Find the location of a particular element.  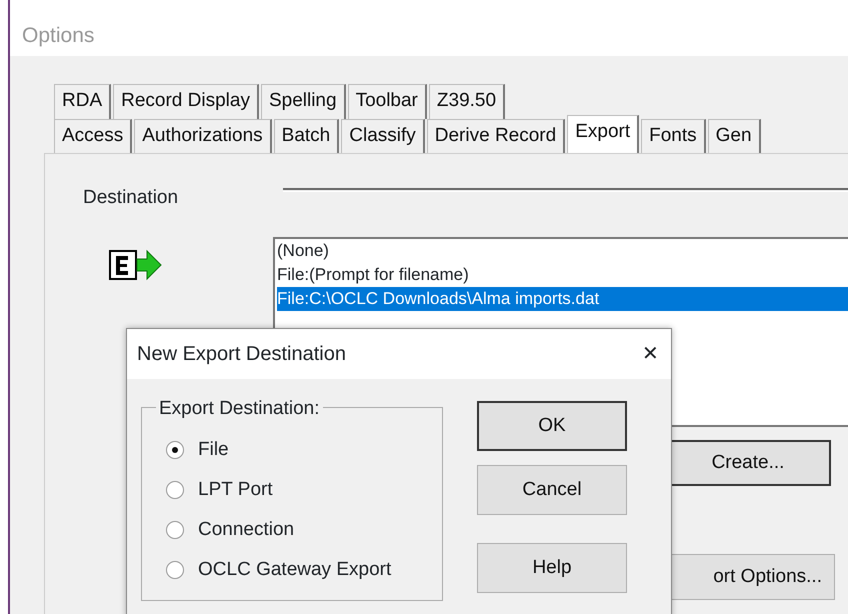

window-title: Options is located at coordinates (58, 35).